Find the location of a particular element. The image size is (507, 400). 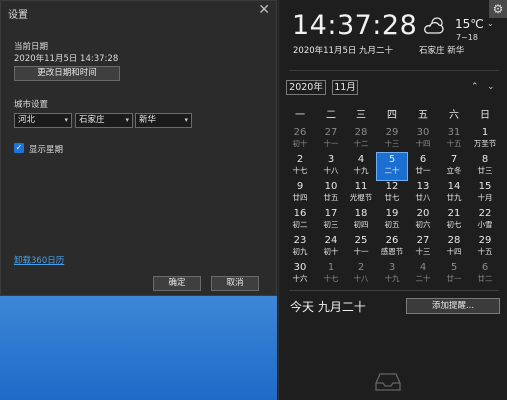

change-date-time-button: 更改日期和时间 is located at coordinates (67, 73).